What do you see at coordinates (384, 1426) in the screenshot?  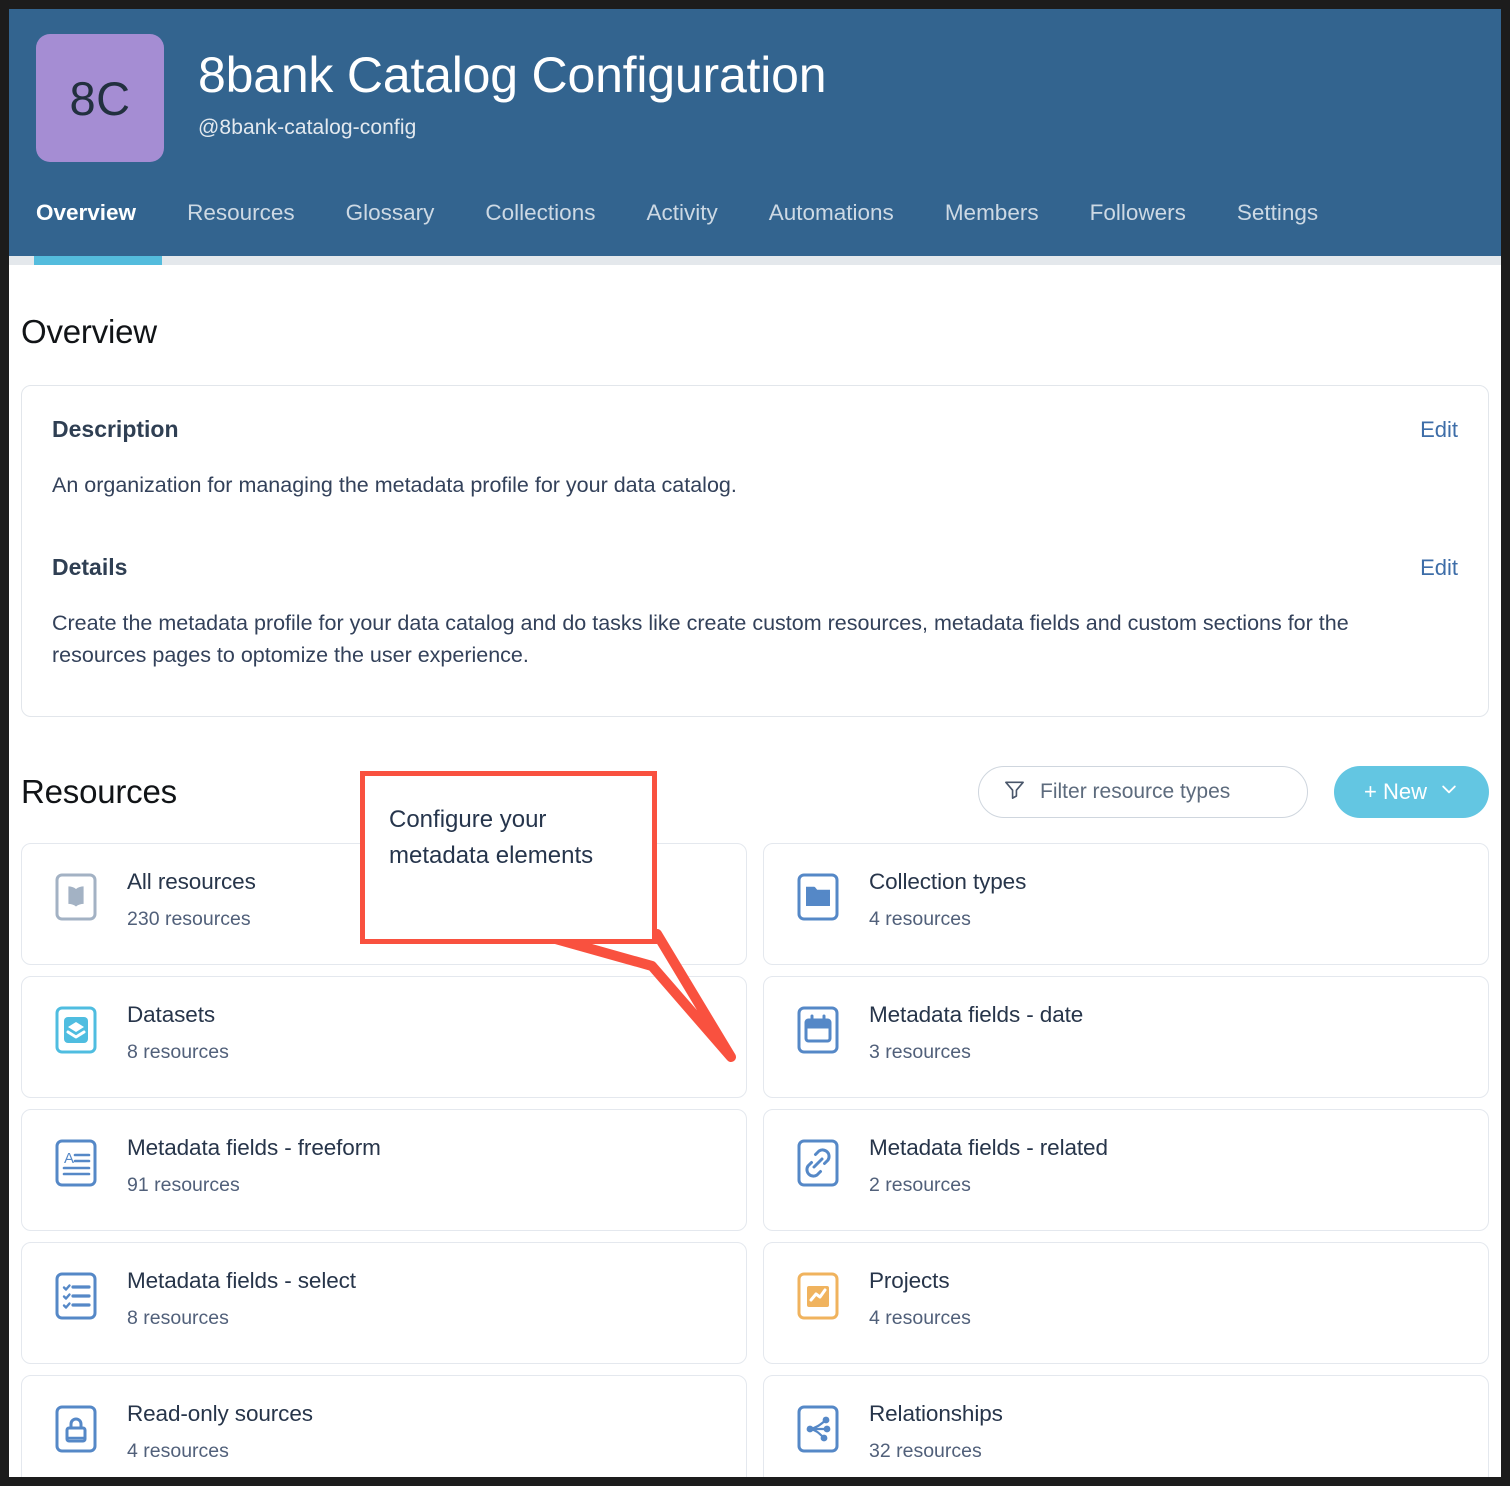 I see `resource-card: Read-only sources 4 resources` at bounding box center [384, 1426].